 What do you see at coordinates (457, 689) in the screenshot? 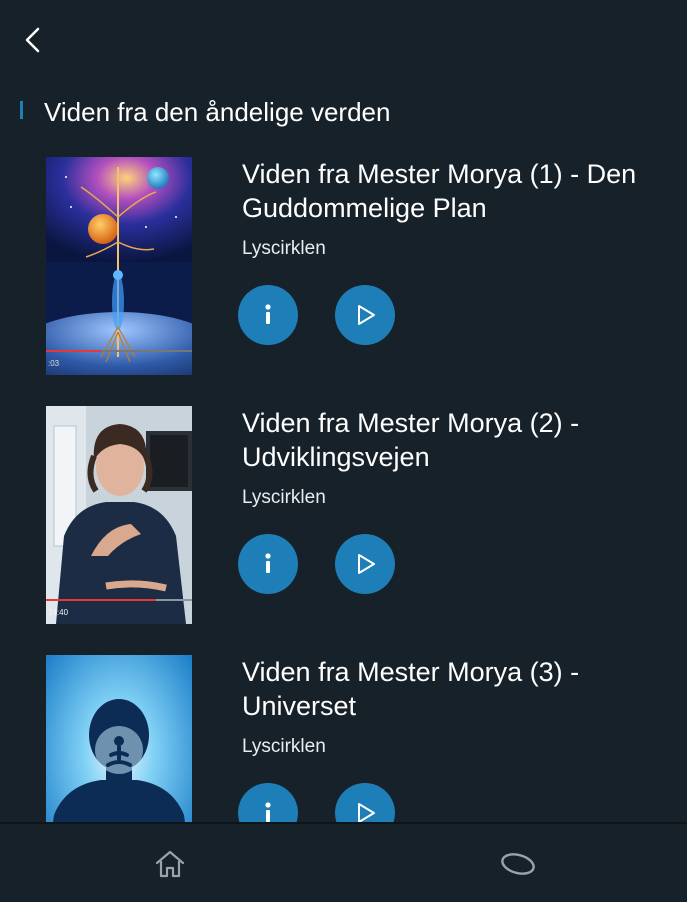
I see `item-title: Viden fra Mester Morya (3) - Universet` at bounding box center [457, 689].